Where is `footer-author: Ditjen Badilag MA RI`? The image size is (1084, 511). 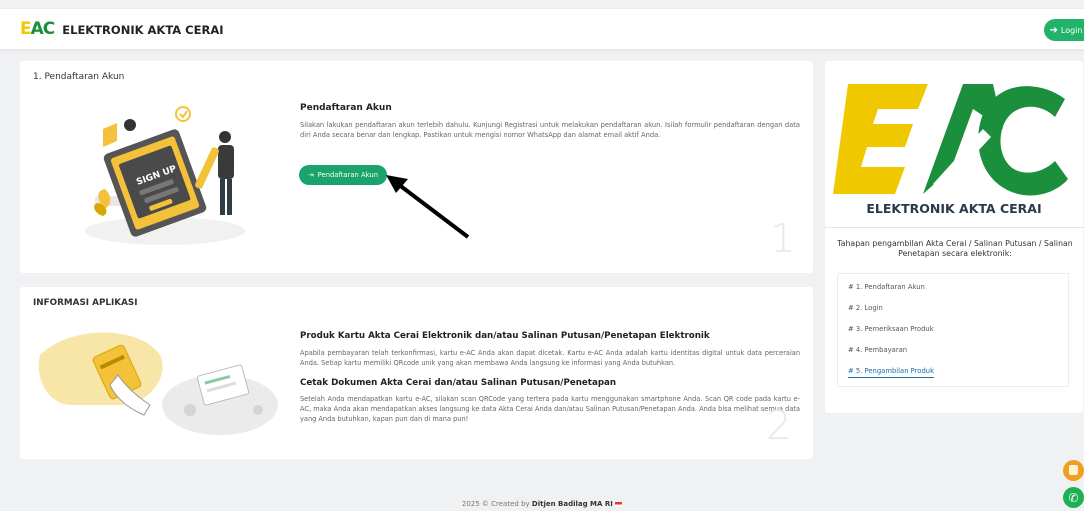
footer-author: Ditjen Badilag MA RI is located at coordinates (572, 504).